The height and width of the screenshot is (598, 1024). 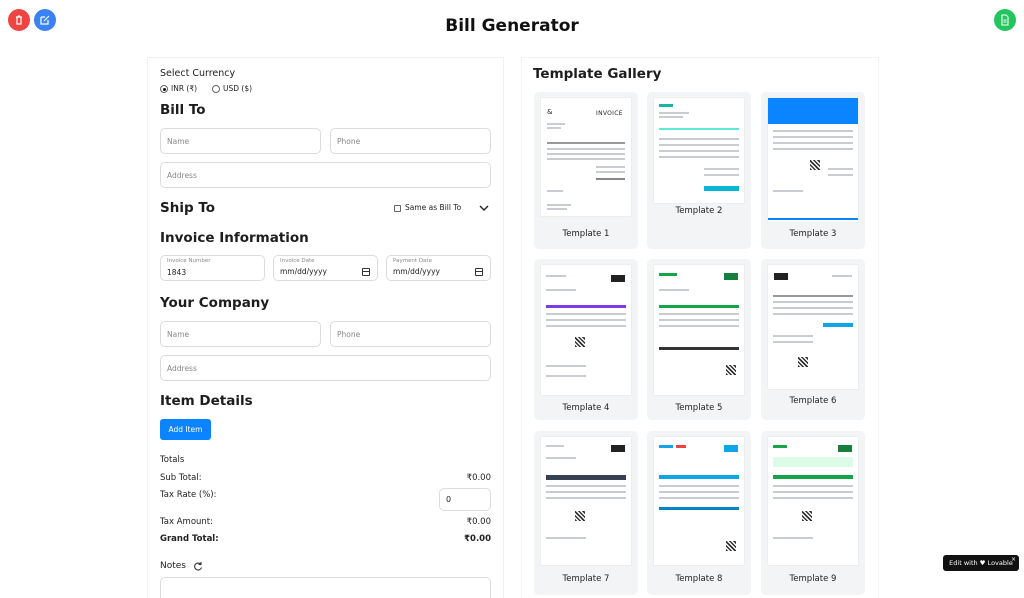 I want to click on template-card-8: Template 8, so click(x=699, y=513).